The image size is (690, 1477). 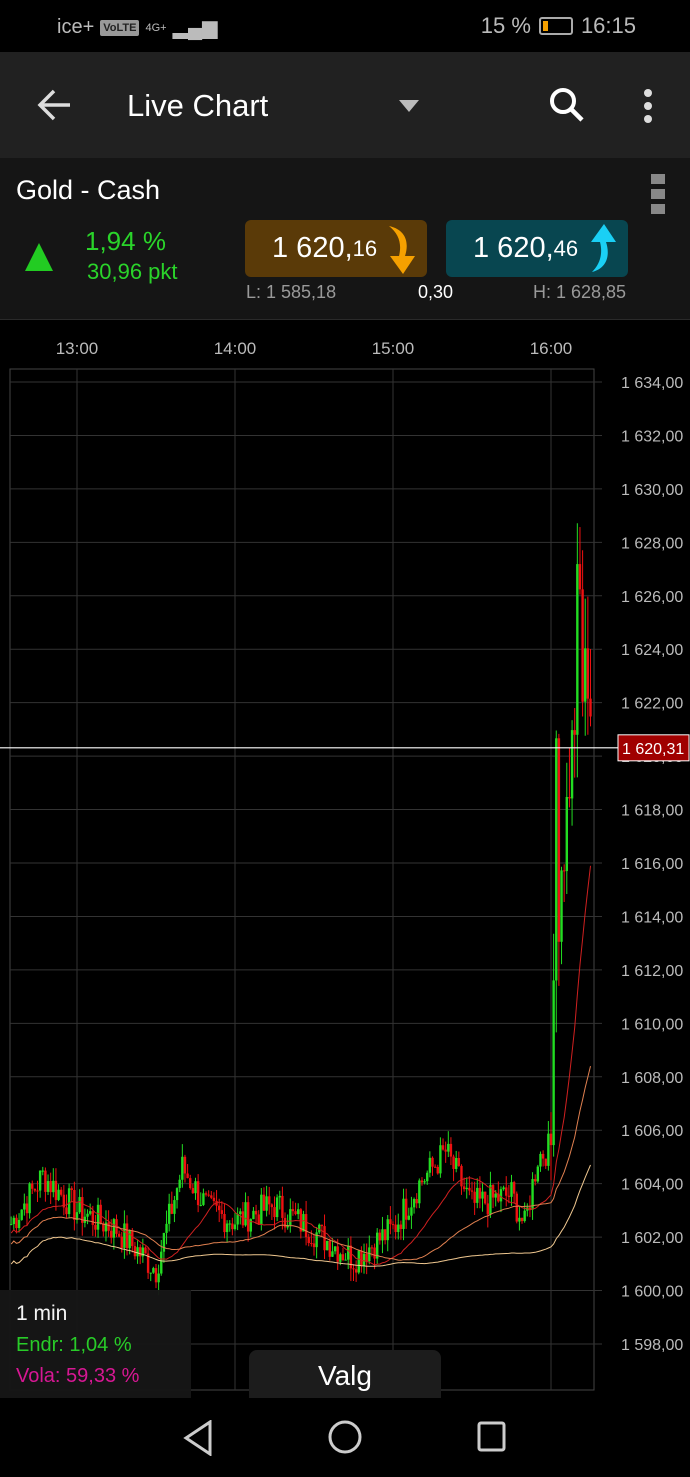 What do you see at coordinates (653, 749) in the screenshot?
I see `current-price-label: 1 620,31` at bounding box center [653, 749].